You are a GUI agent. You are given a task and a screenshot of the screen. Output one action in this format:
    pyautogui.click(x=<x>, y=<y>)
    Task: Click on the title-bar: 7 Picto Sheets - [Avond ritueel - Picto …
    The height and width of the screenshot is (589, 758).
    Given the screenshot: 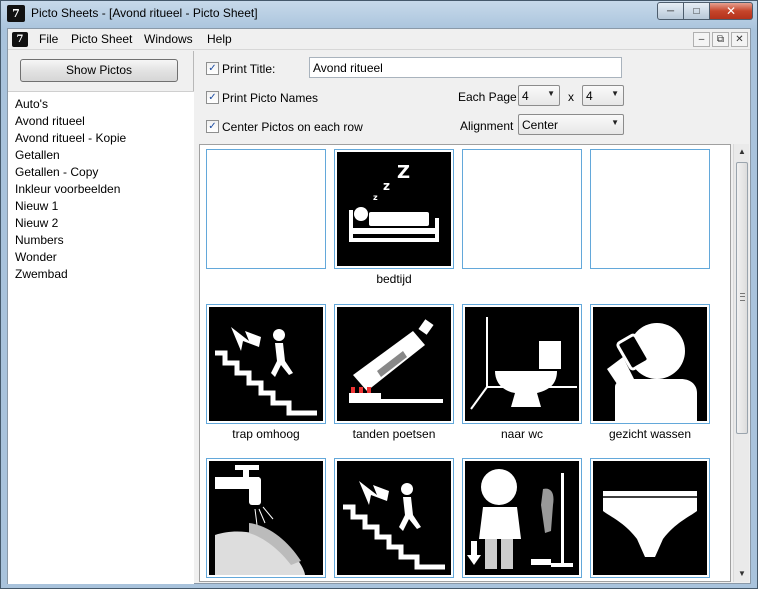 What is the action you would take?
    pyautogui.click(x=379, y=14)
    